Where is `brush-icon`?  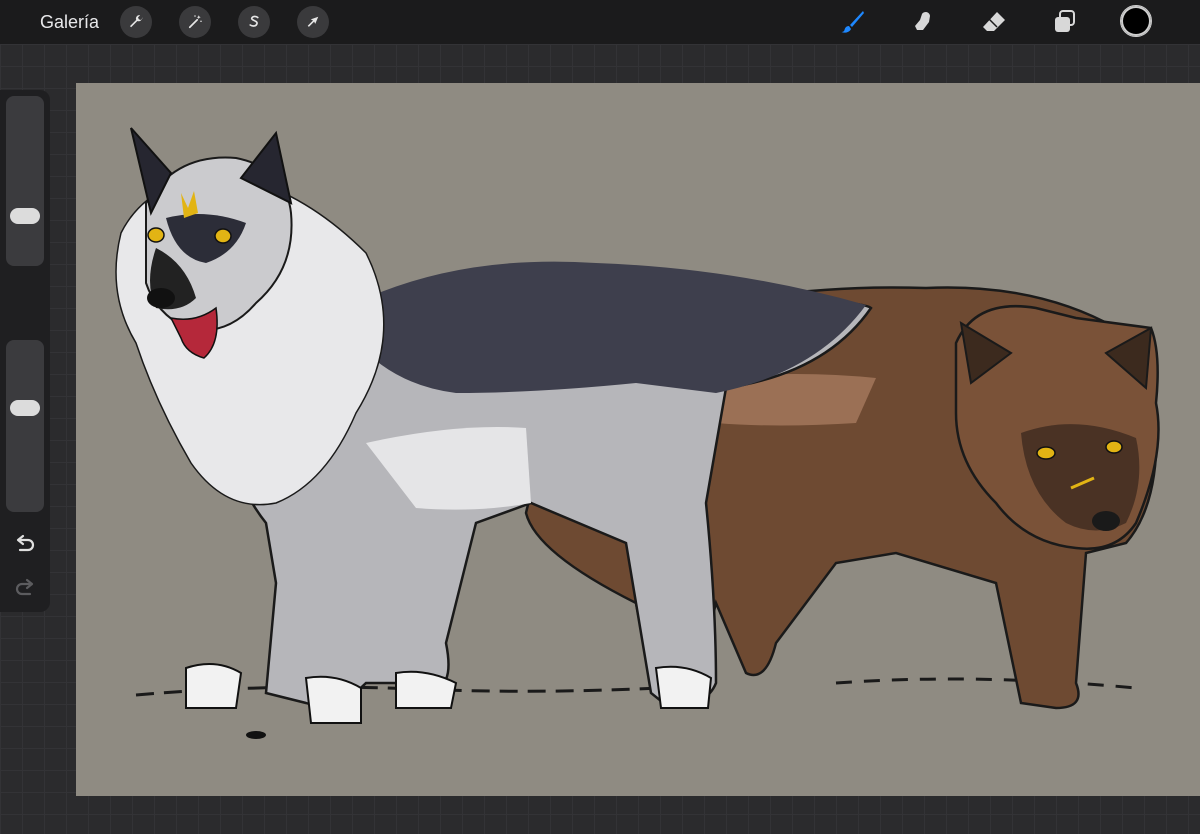
brush-icon is located at coordinates (852, 22).